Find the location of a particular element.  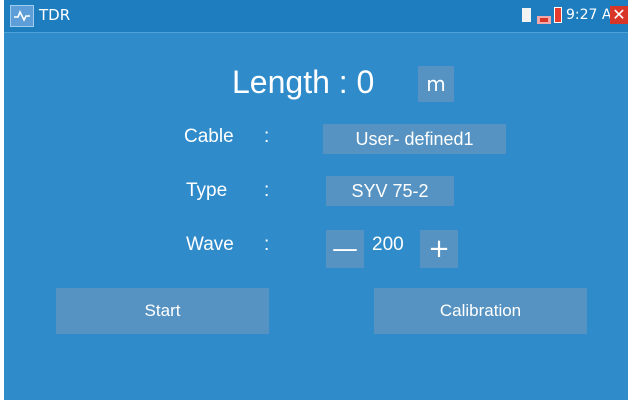

length-readout: Length : 0 is located at coordinates (303, 82).